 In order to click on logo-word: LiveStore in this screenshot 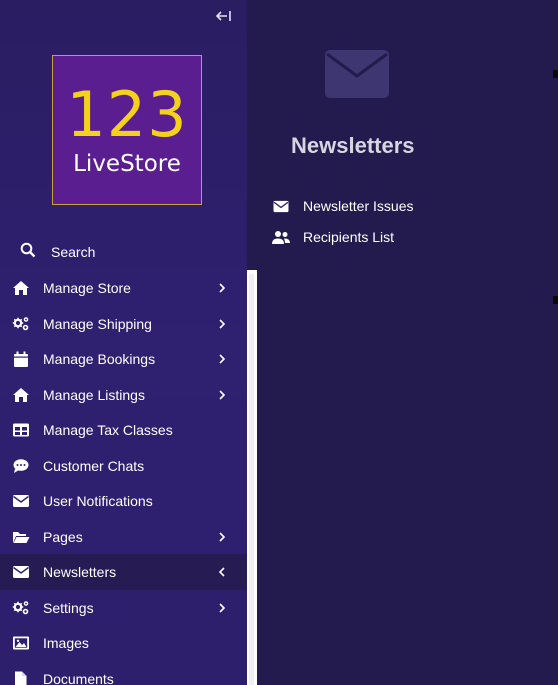, I will do `click(127, 164)`.